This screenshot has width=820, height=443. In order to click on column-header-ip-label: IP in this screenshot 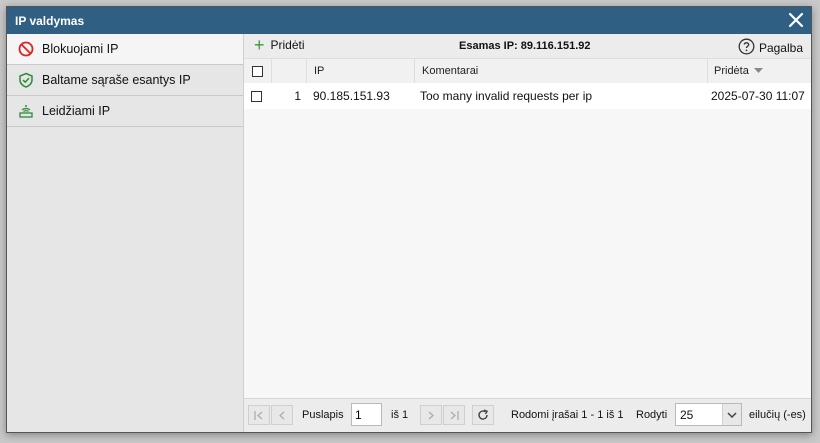, I will do `click(319, 71)`.